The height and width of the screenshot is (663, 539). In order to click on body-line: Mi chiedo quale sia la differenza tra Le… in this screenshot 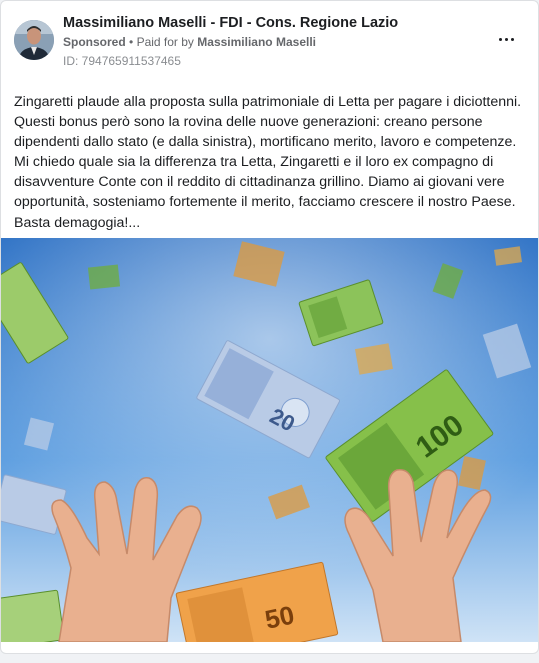, I will do `click(254, 162)`.